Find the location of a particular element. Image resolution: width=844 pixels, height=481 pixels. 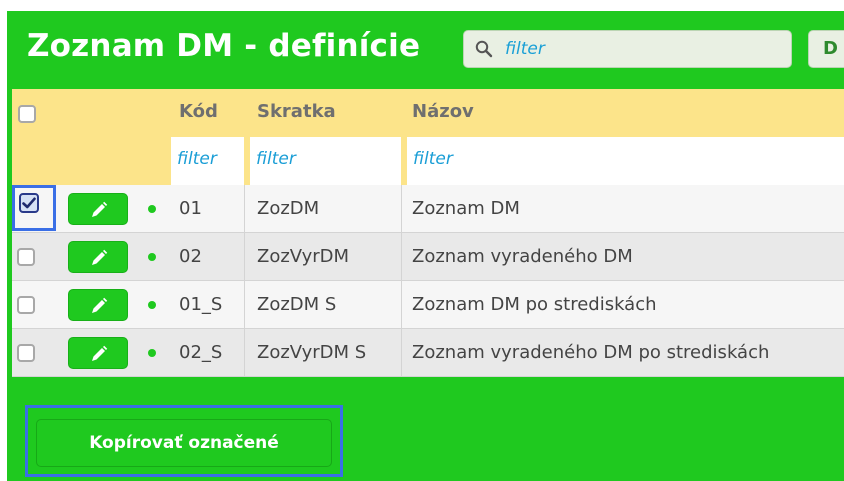

filter-name-placeholder: filter is located at coordinates (433, 159).